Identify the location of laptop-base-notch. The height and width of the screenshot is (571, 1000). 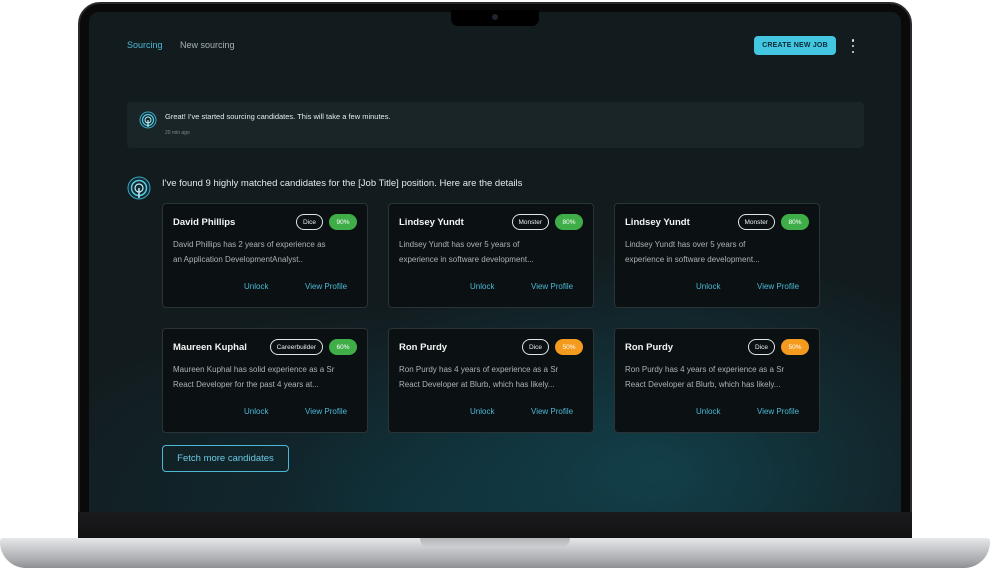
(495, 543).